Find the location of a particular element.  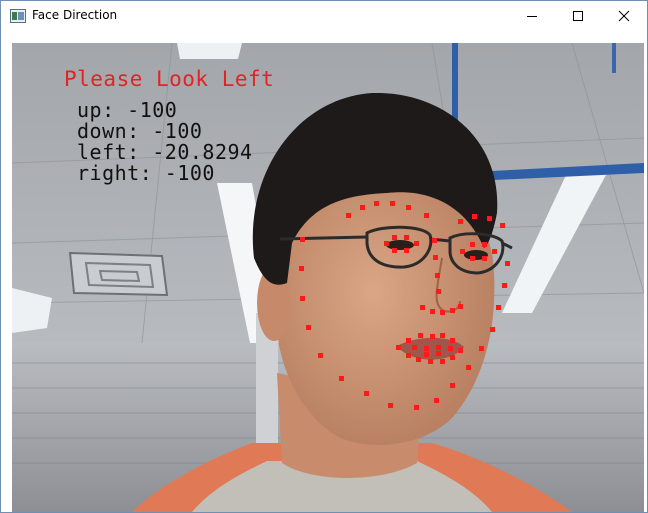

close-icon is located at coordinates (624, 16).